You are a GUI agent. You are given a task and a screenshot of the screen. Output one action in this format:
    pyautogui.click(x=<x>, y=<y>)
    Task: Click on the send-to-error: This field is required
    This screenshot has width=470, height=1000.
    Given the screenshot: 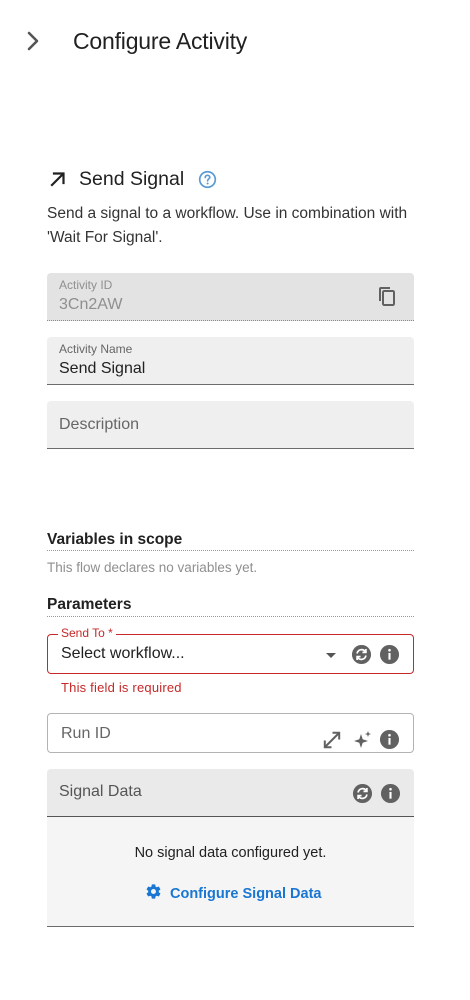 What is the action you would take?
    pyautogui.click(x=121, y=687)
    